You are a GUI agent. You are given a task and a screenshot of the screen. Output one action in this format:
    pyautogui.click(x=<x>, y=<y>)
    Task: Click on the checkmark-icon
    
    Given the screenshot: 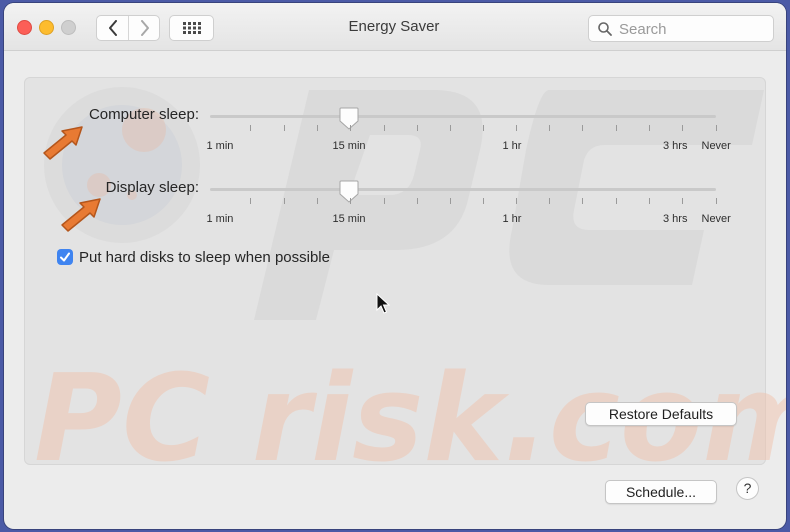 What is the action you would take?
    pyautogui.click(x=65, y=257)
    